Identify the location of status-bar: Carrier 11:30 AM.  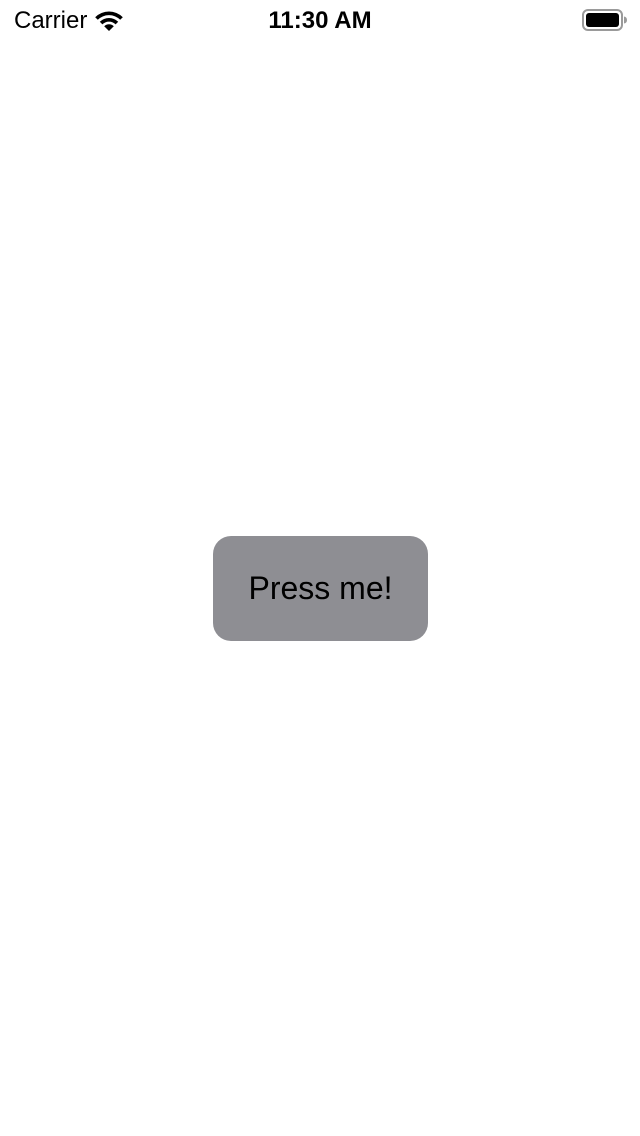
(320, 20).